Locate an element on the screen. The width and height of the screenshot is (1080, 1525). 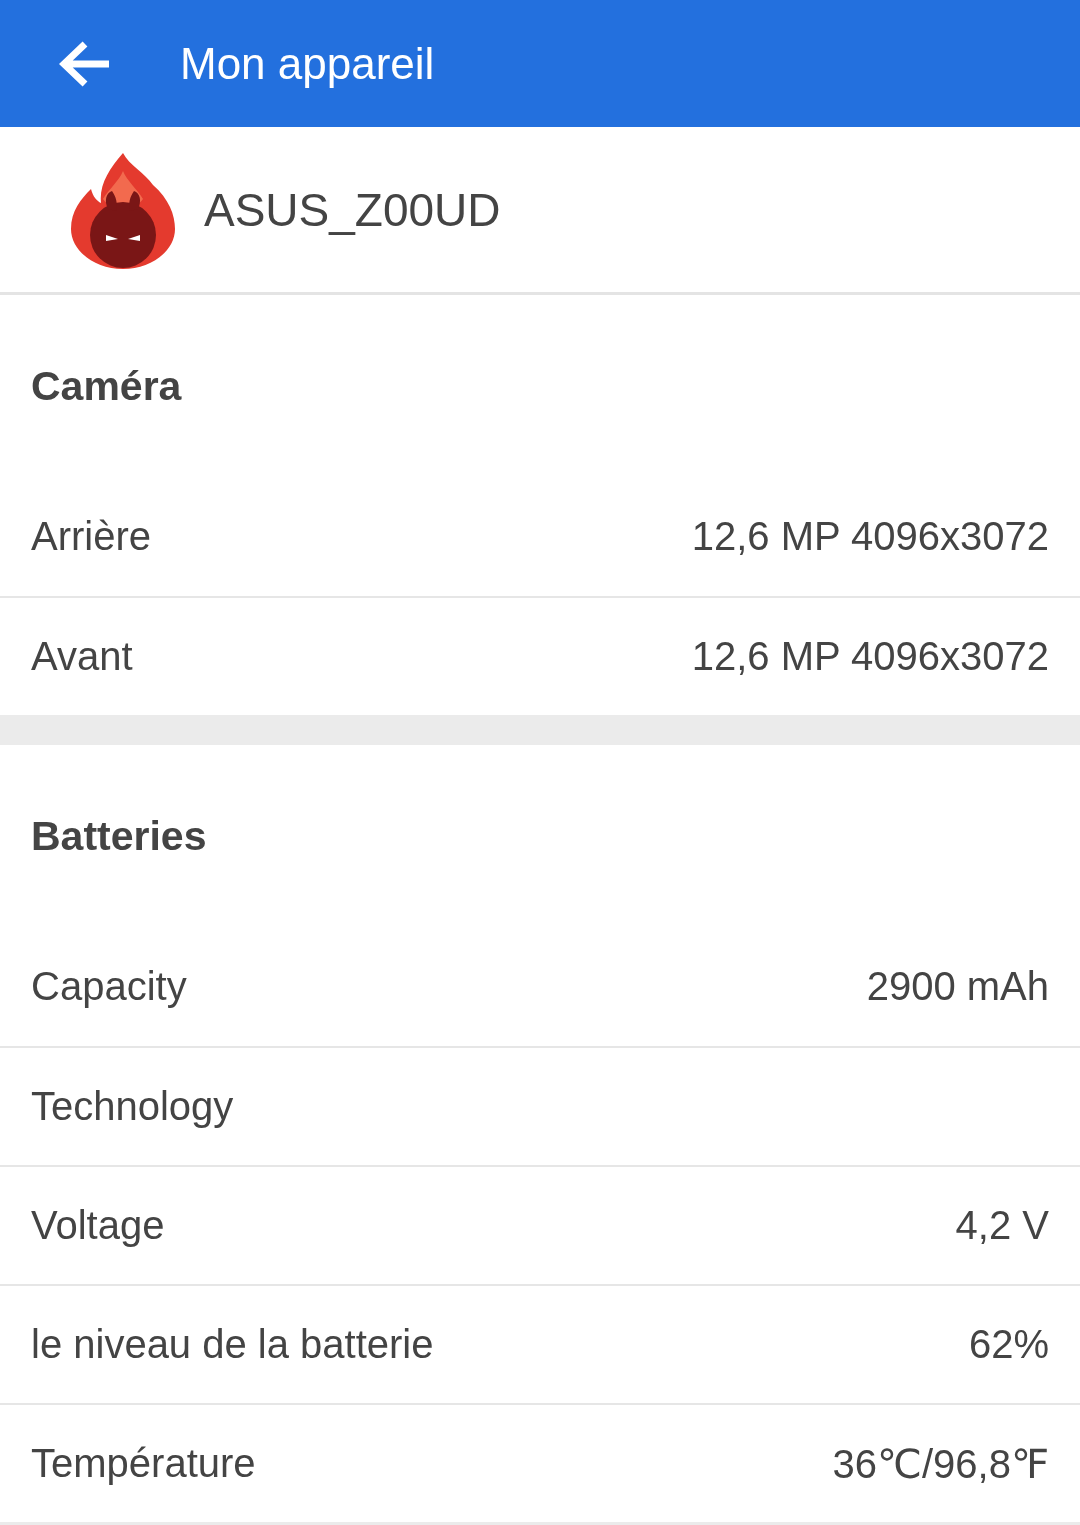
row-value: 4,2 V is located at coordinates (1002, 1225).